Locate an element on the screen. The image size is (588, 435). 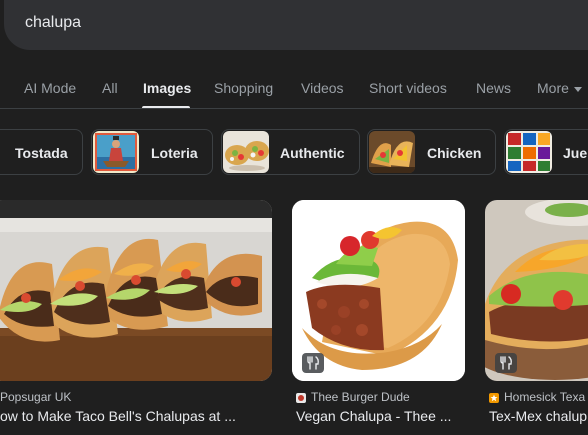
chip-authentic: Authentic is located at coordinates (290, 152).